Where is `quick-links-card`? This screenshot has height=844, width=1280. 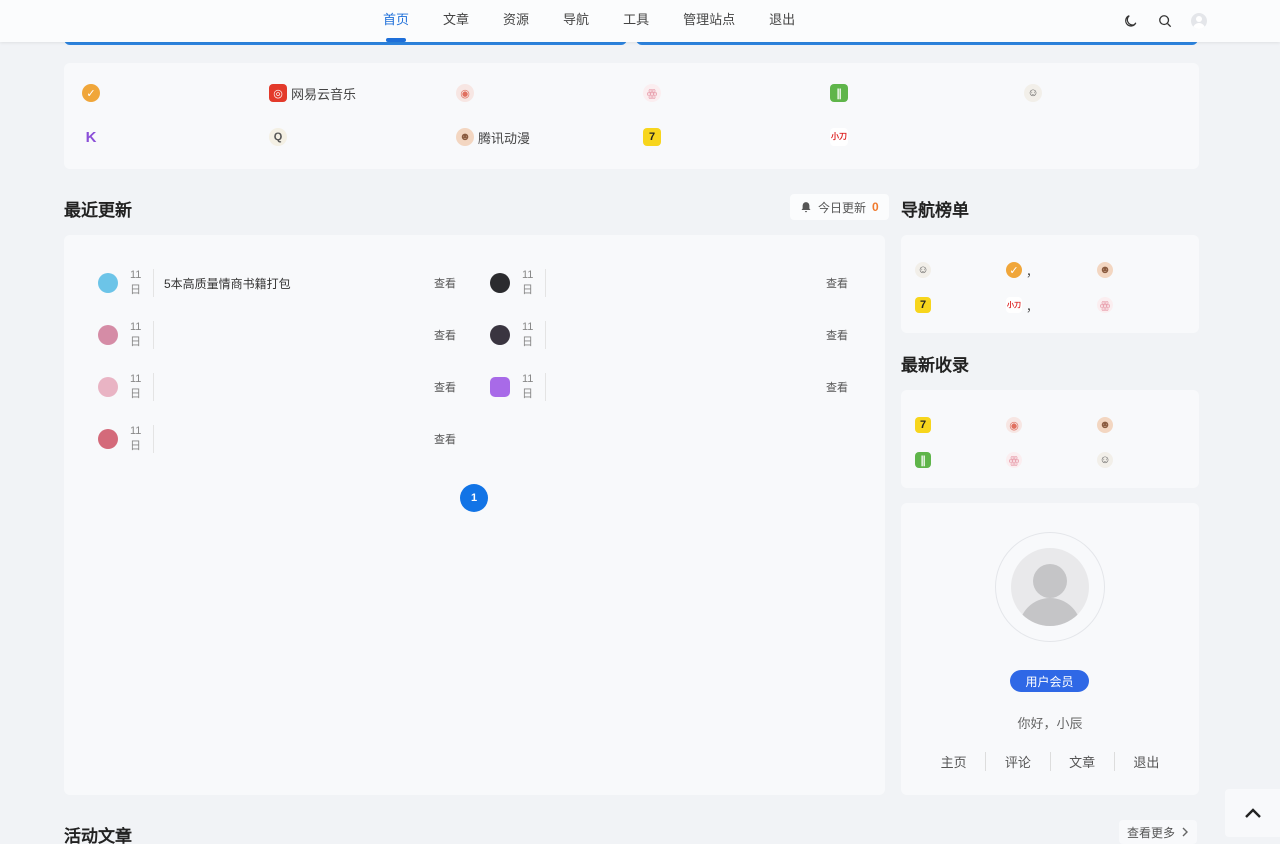 quick-links-card is located at coordinates (631, 116).